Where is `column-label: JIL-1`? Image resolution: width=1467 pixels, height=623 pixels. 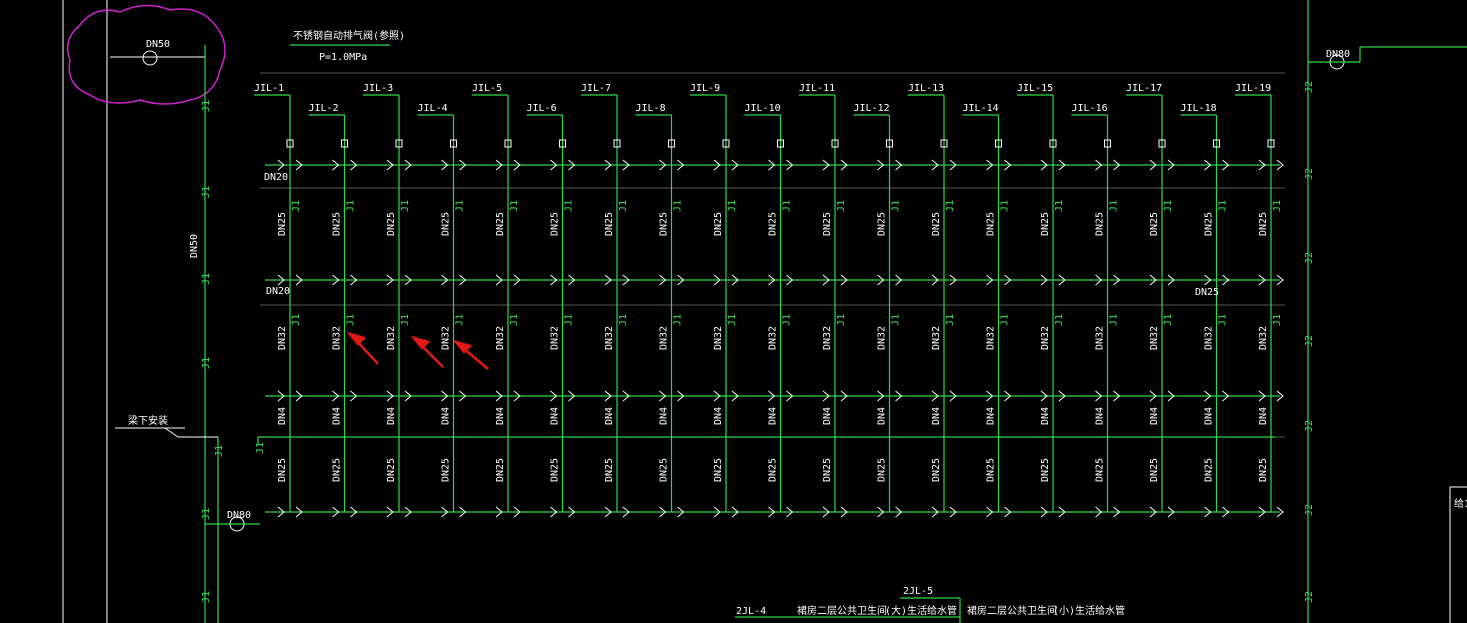
column-label: JIL-1 is located at coordinates (269, 88).